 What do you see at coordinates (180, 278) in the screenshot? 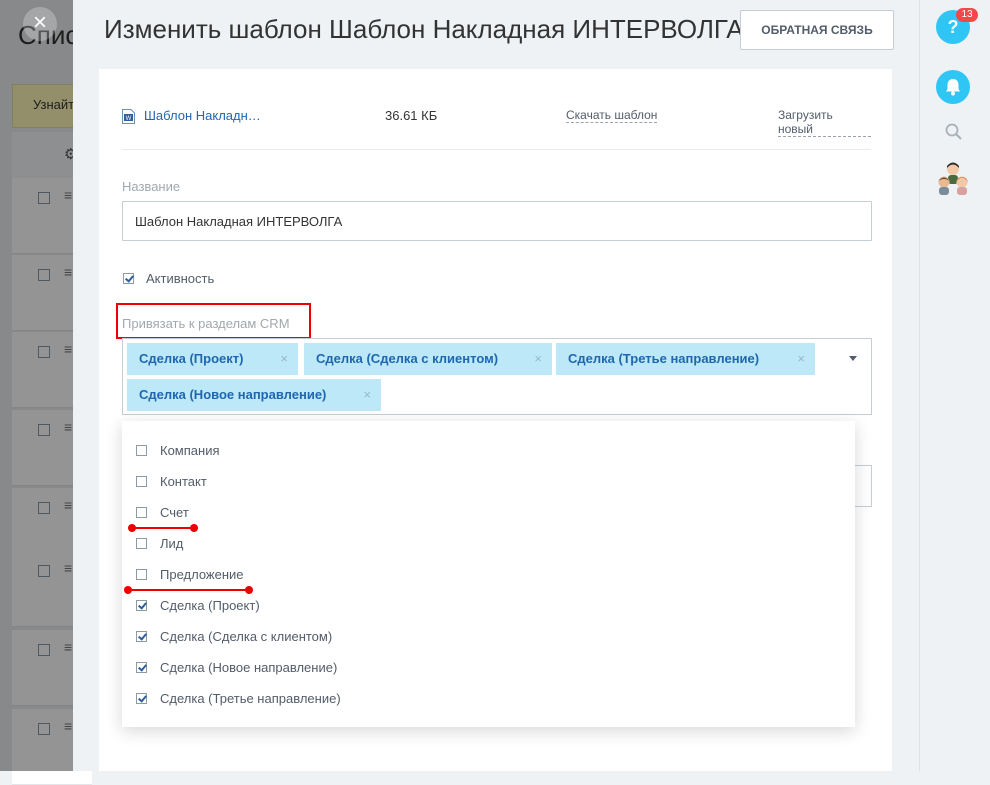
I see `active-checkbox-label: Активность` at bounding box center [180, 278].